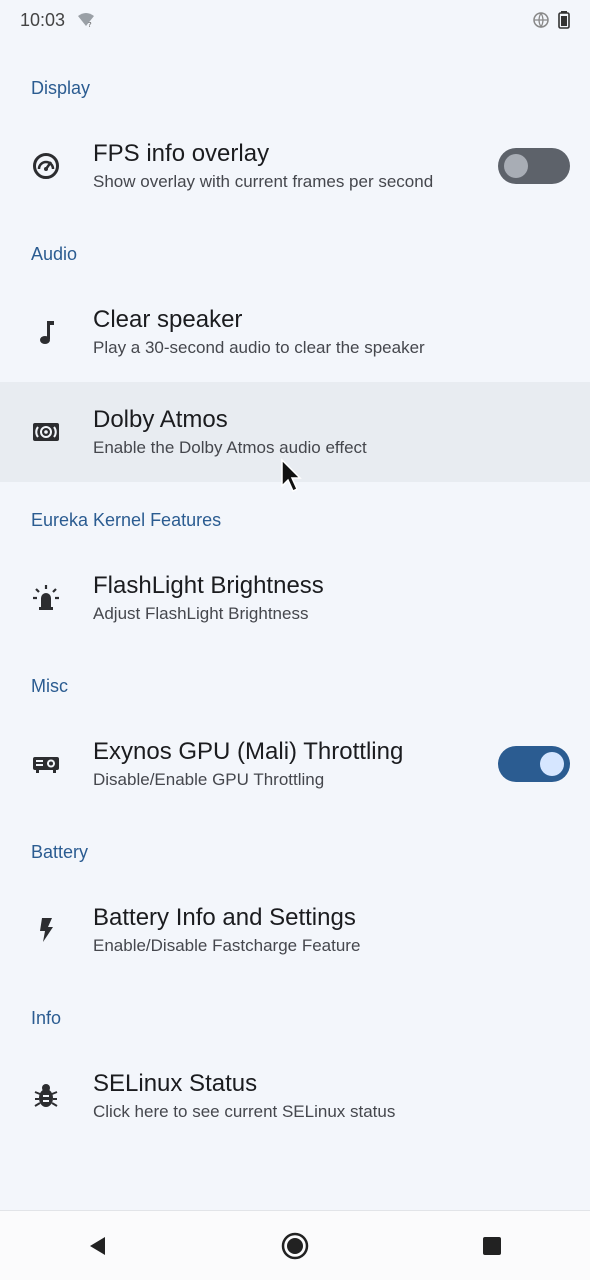 The image size is (590, 1280). Describe the element at coordinates (54, 253) in the screenshot. I see `section-title-audio: Audio` at that location.